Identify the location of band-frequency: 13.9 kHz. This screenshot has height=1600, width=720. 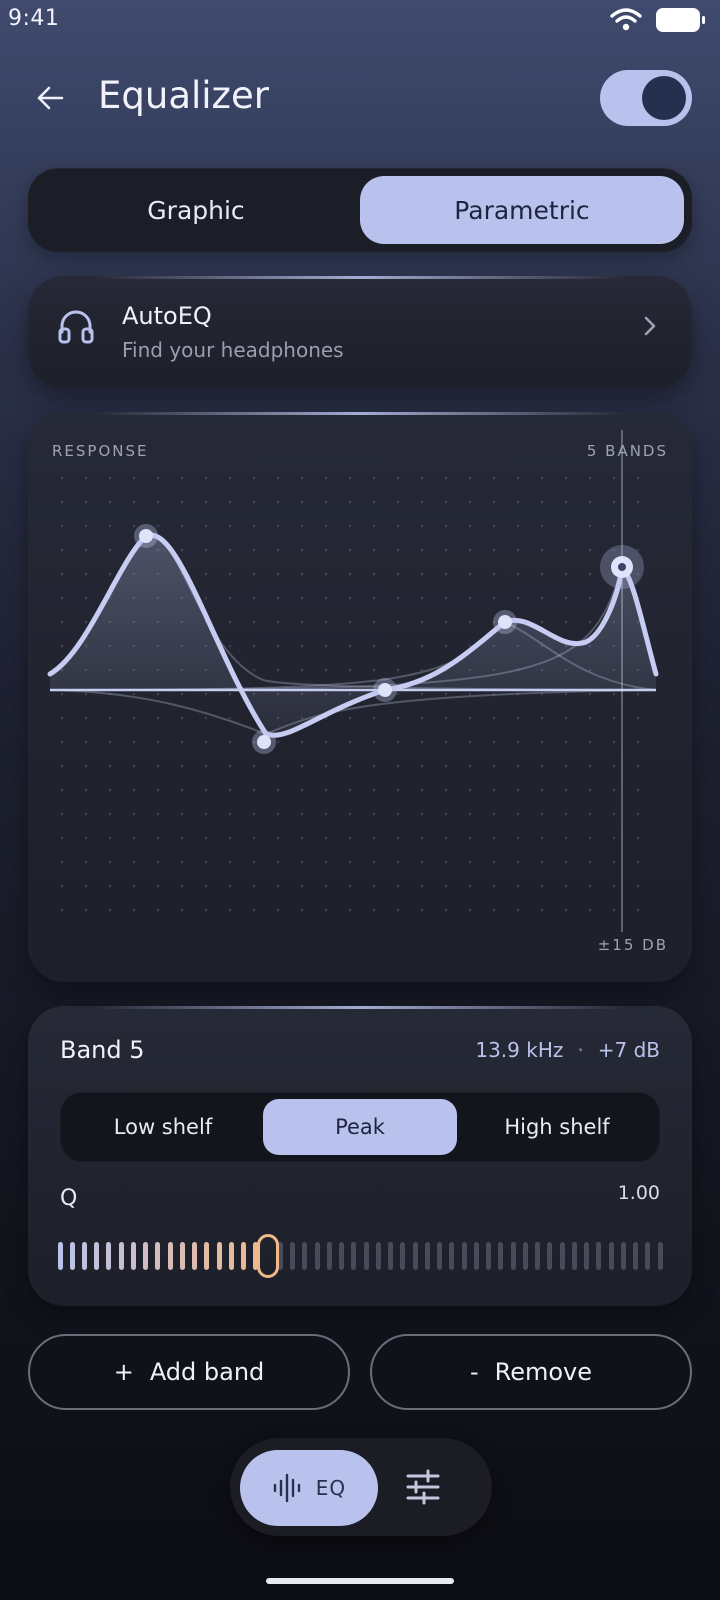
(519, 1050).